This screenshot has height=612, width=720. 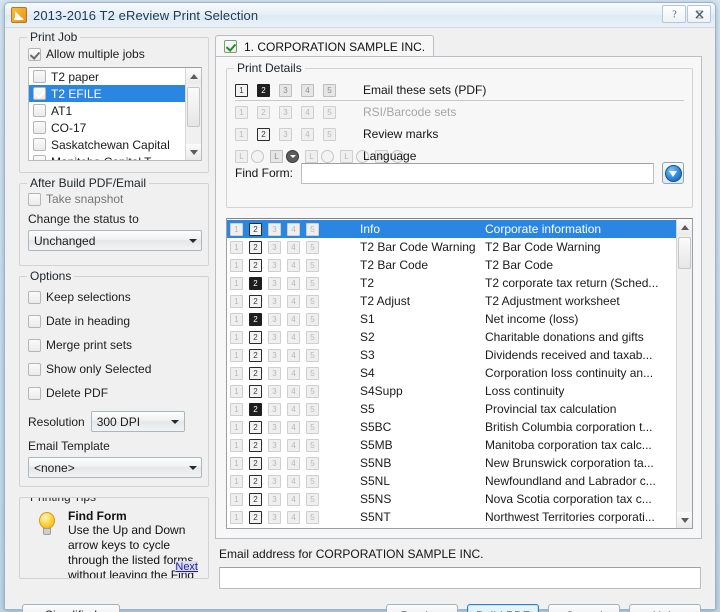 I want to click on cancel-button: Cancel, so click(x=584, y=608).